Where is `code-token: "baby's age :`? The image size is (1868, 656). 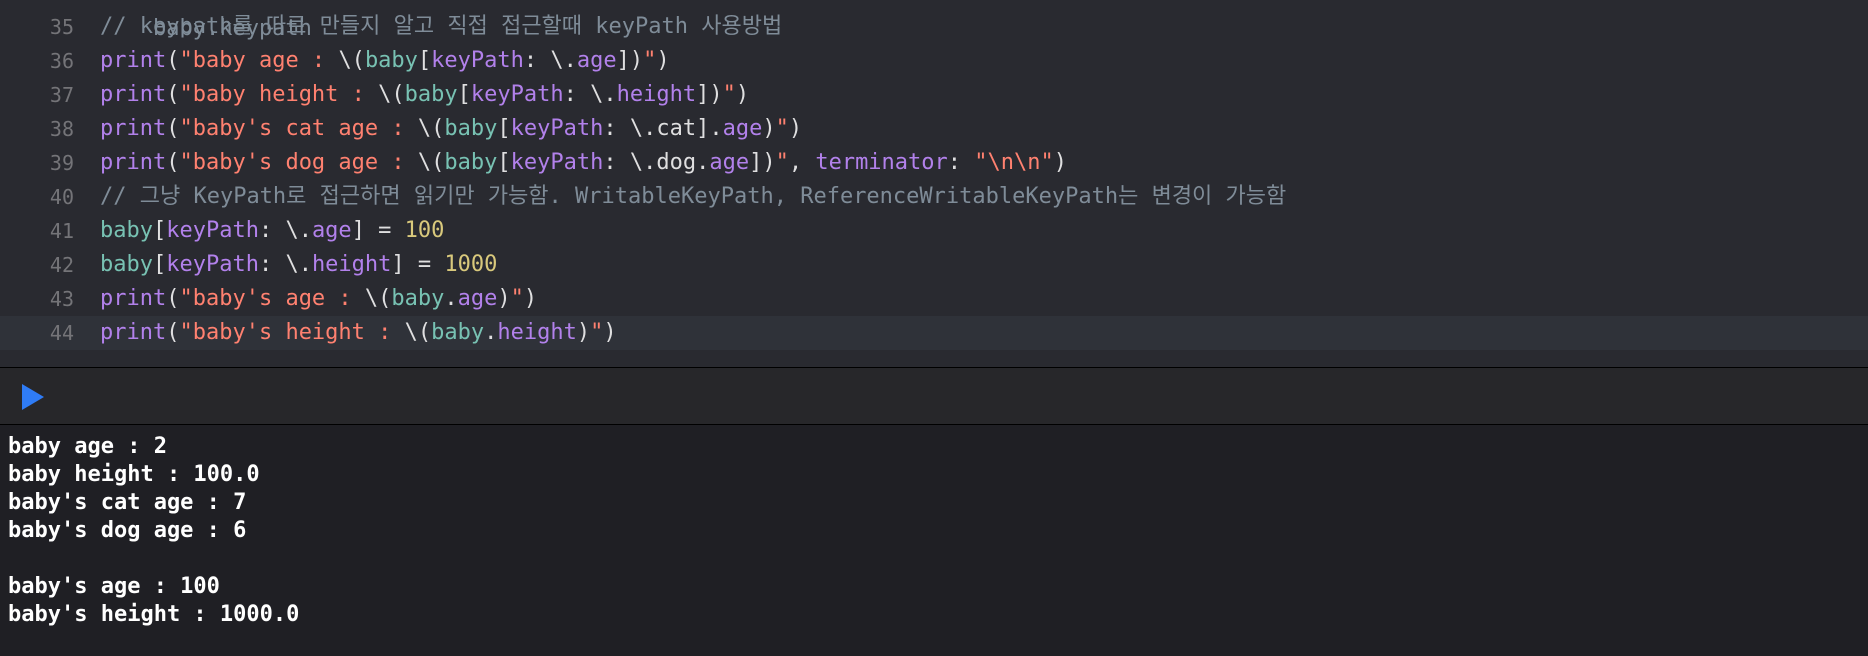
code-token: "baby's age : is located at coordinates (272, 298).